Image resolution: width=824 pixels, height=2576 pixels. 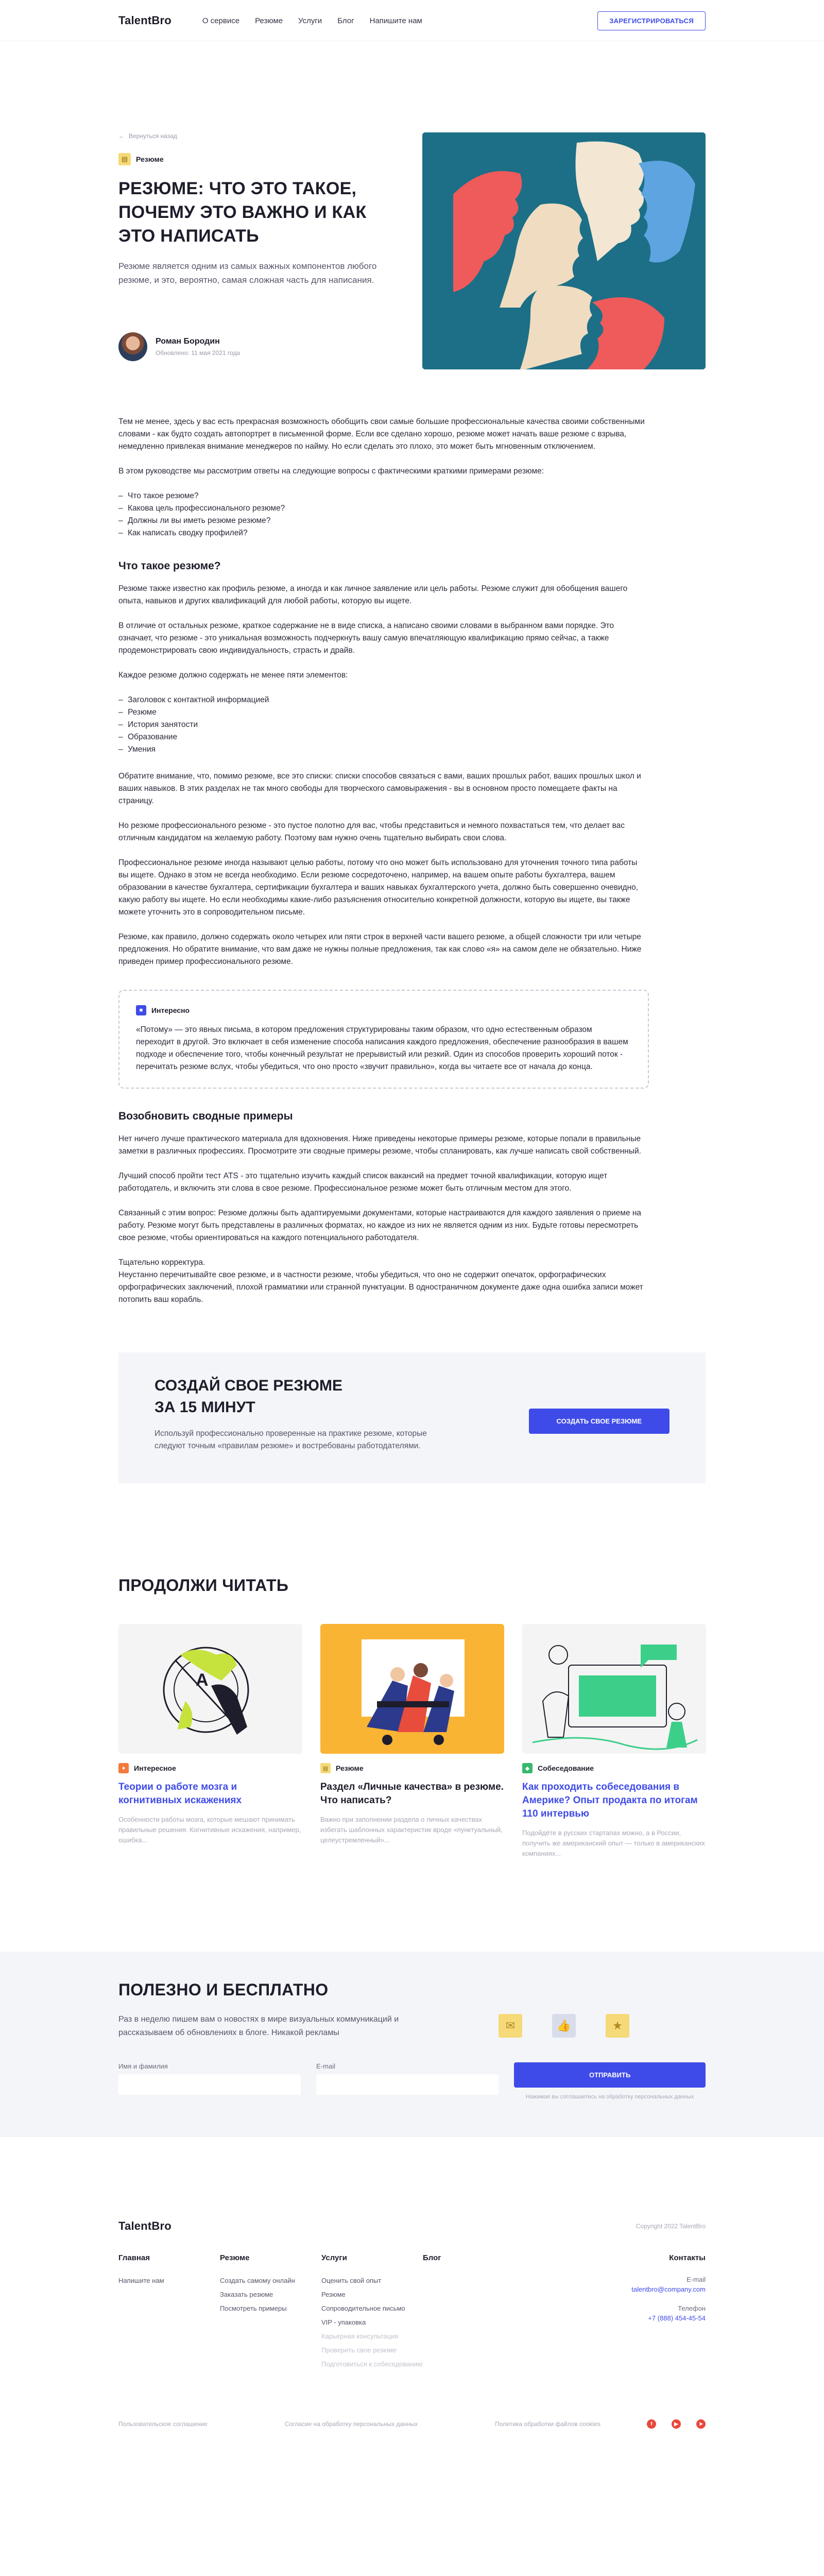 I want to click on footer-link: Создать самому онлайн, so click(x=271, y=2281).